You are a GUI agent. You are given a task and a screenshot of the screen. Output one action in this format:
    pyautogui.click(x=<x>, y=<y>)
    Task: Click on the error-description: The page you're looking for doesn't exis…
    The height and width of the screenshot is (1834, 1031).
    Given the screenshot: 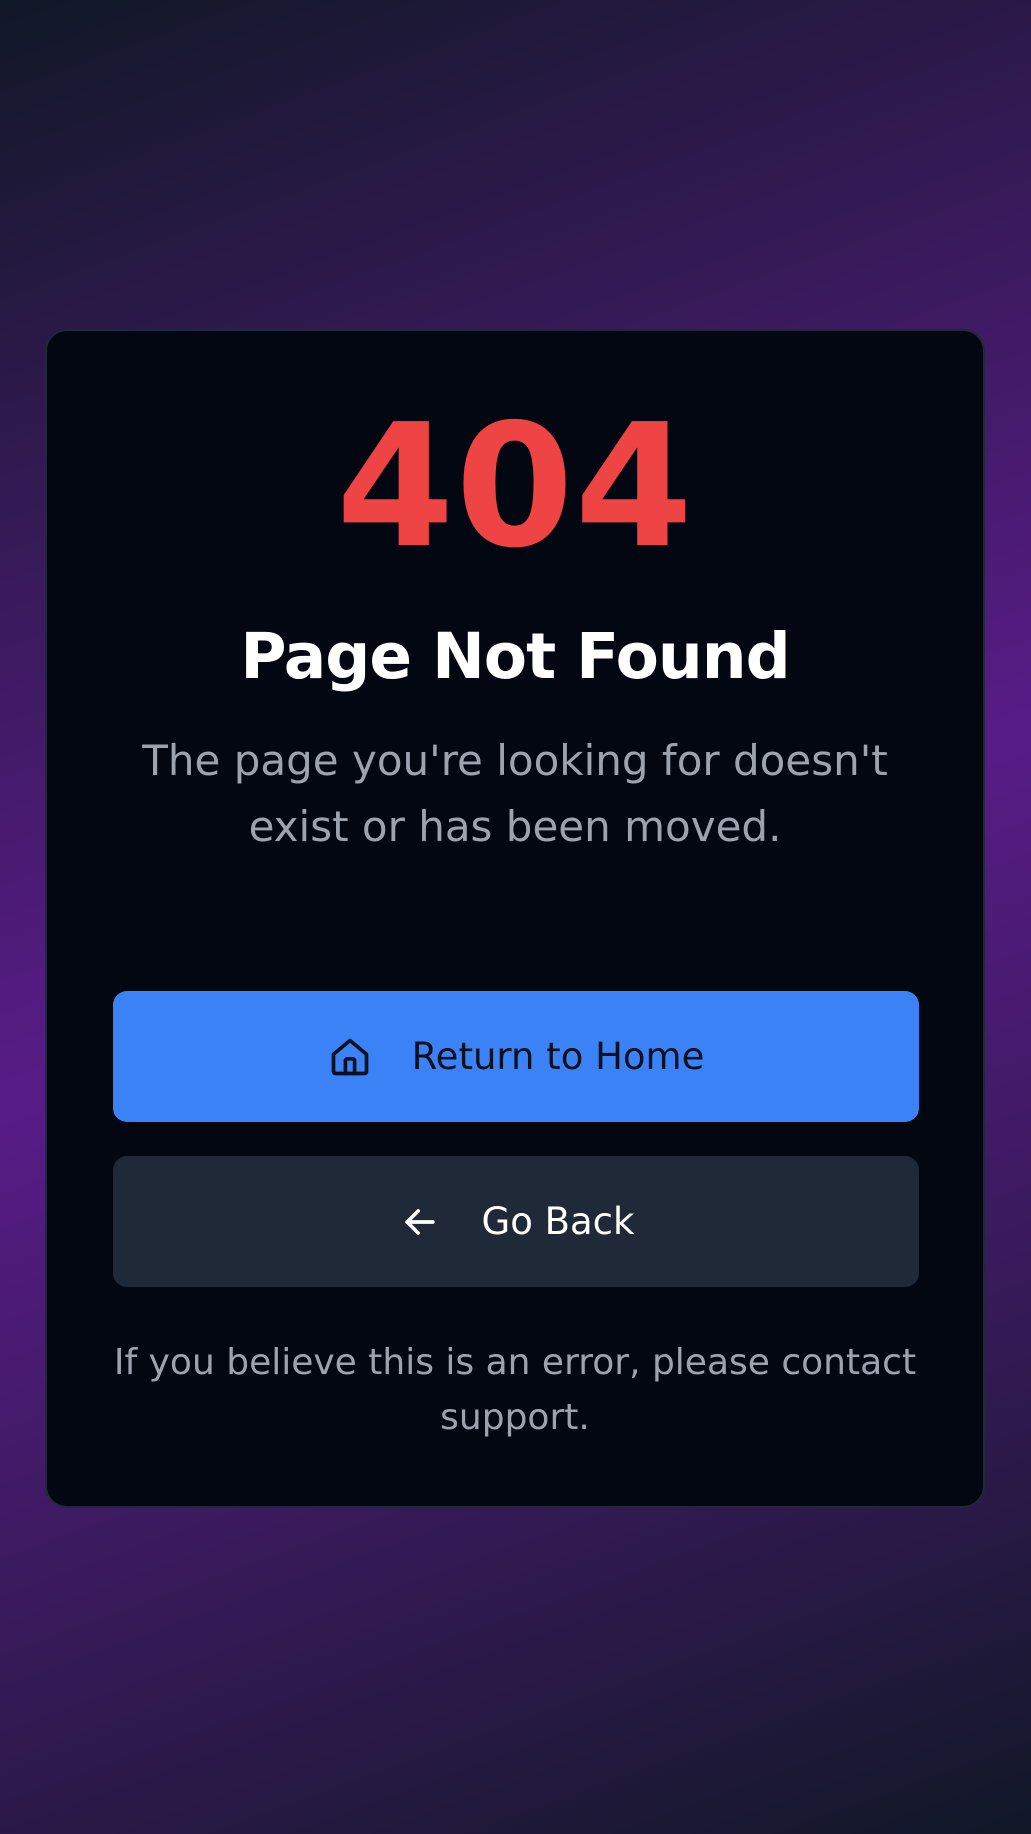 What is the action you would take?
    pyautogui.click(x=515, y=793)
    